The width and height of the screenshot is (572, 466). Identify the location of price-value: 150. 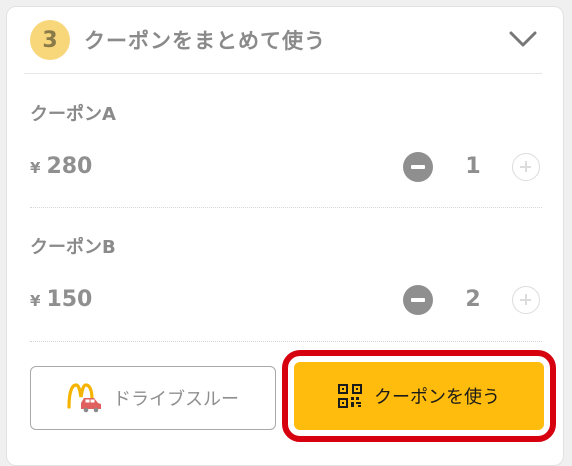
(69, 299).